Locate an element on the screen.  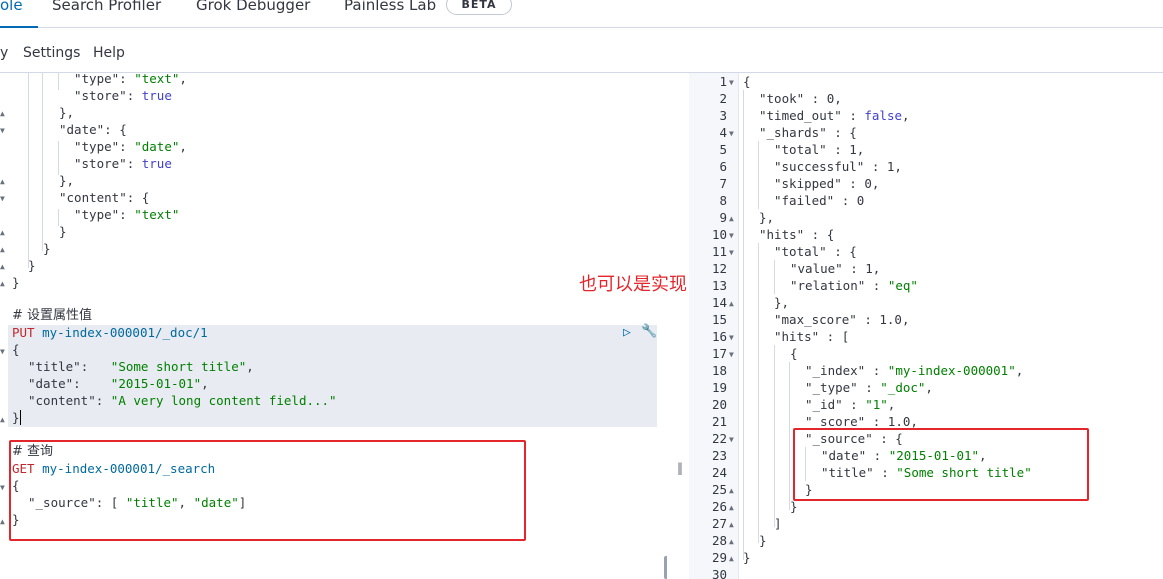
line-number: 23 is located at coordinates (719, 455).